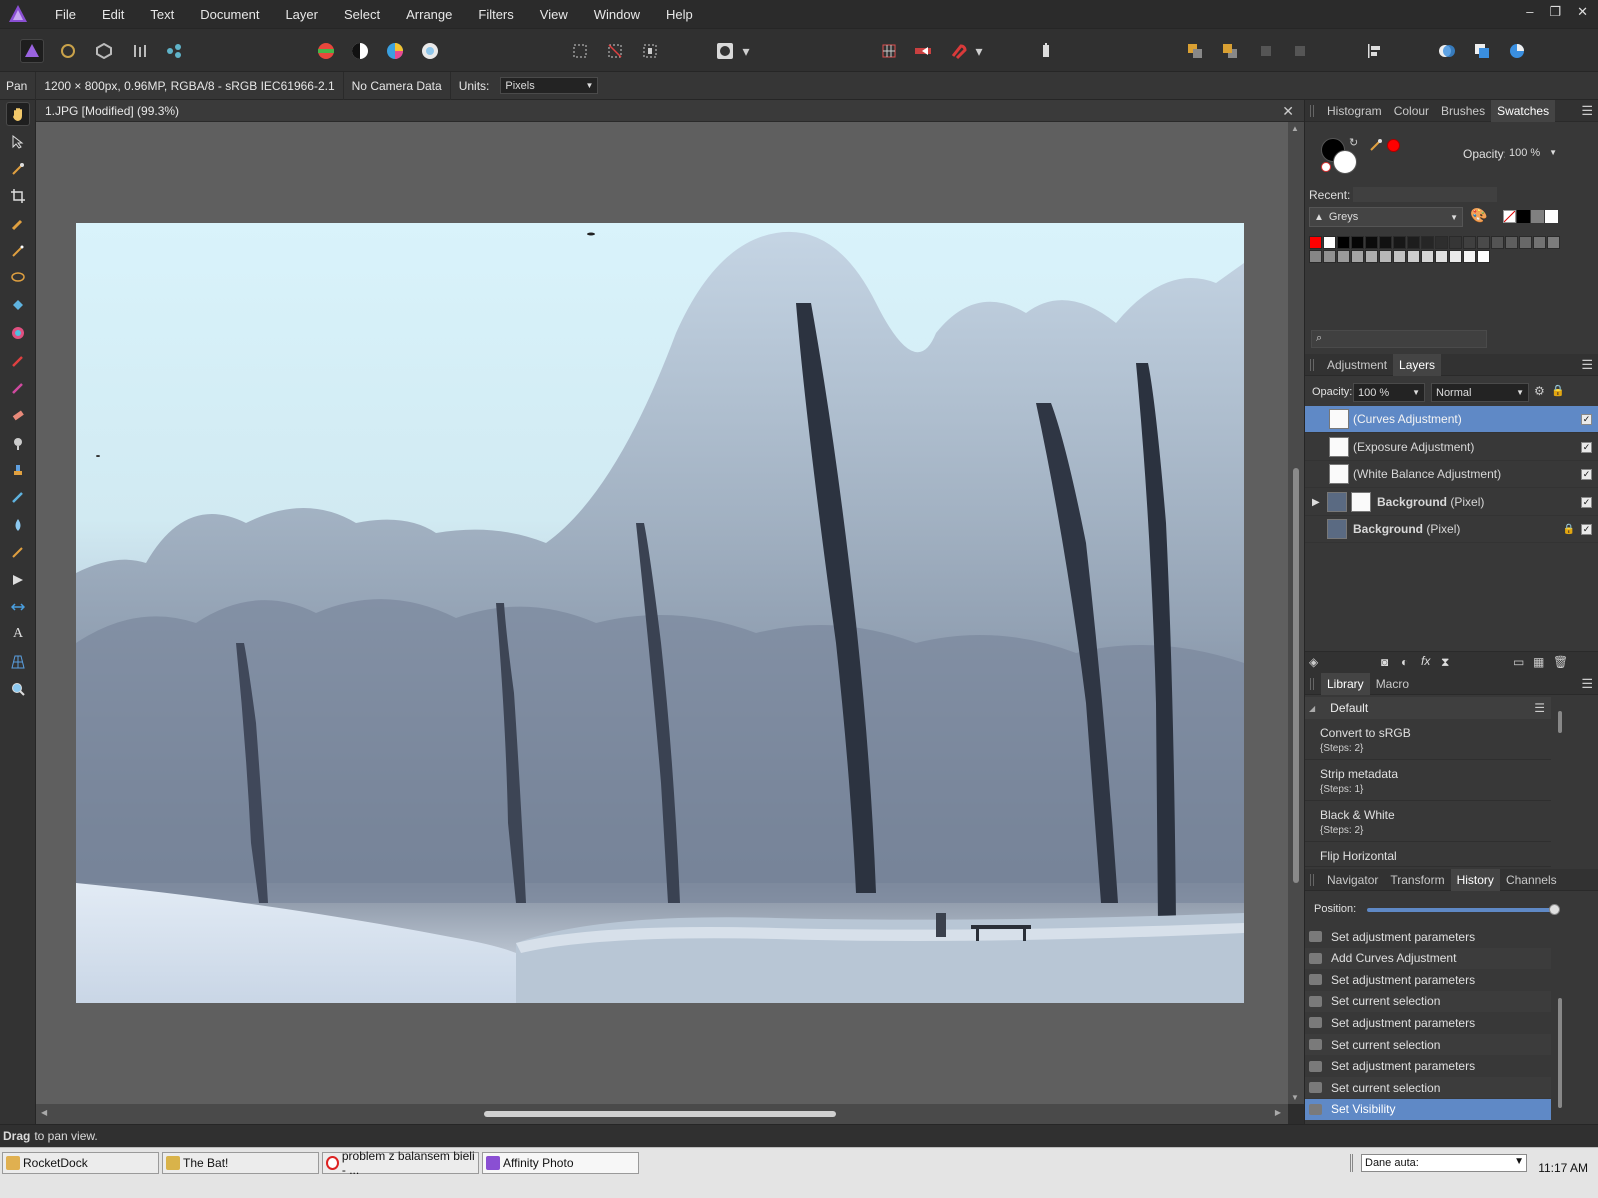 The width and height of the screenshot is (1598, 1198). Describe the element at coordinates (1404, 662) in the screenshot. I see `adjustment-layer-icon: ◐` at that location.